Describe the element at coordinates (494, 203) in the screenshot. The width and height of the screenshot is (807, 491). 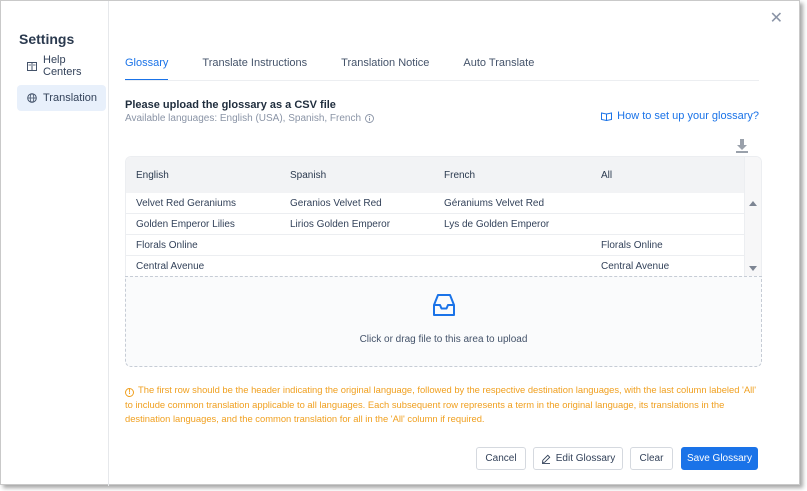
I see `table-cell: Géraniums Velvet Red` at that location.